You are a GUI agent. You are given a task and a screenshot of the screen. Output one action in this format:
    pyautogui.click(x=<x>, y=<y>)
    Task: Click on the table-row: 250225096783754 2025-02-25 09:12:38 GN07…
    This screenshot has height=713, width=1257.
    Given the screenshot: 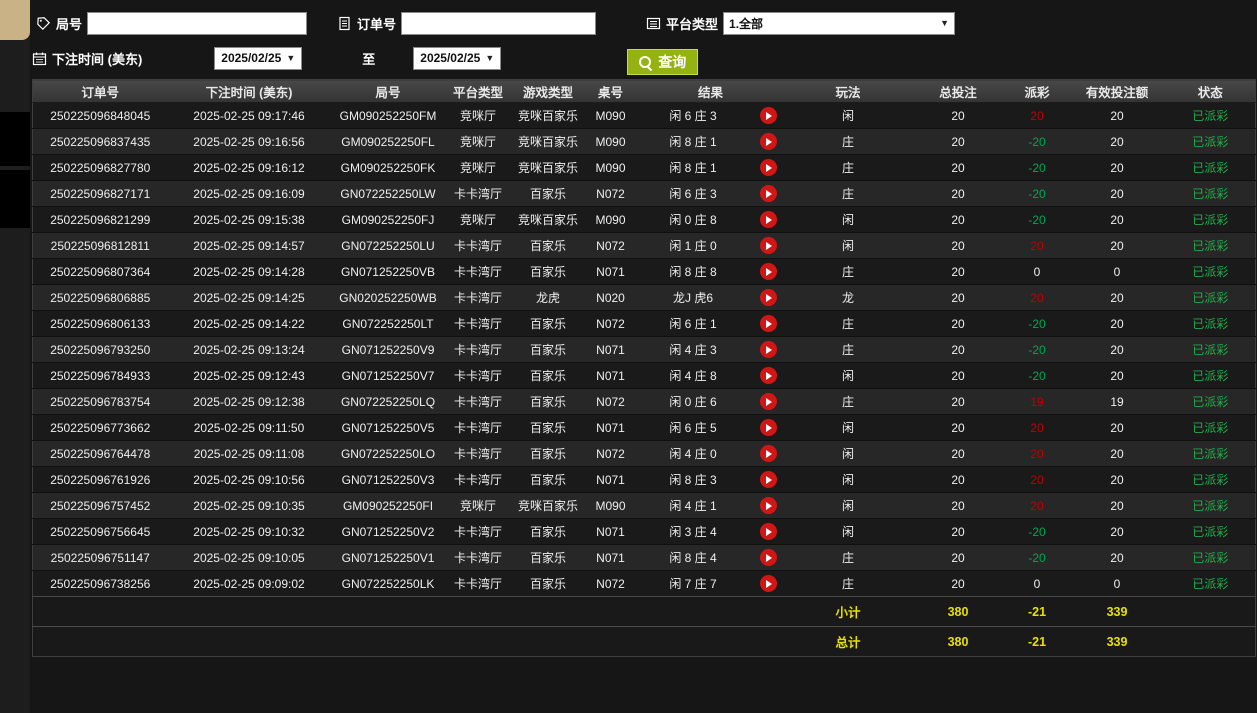 What is the action you would take?
    pyautogui.click(x=644, y=401)
    